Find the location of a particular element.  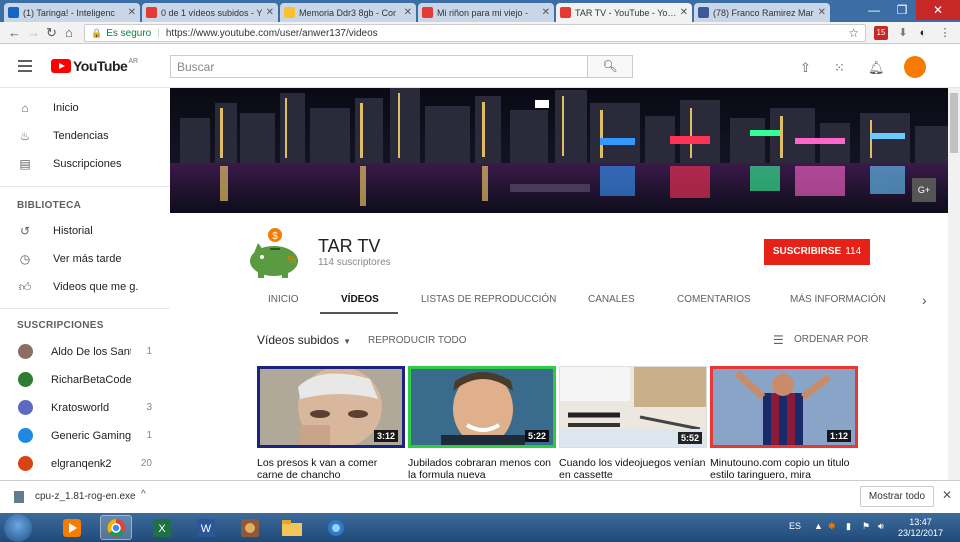

extension-badge-icon: 15 is located at coordinates (881, 33).